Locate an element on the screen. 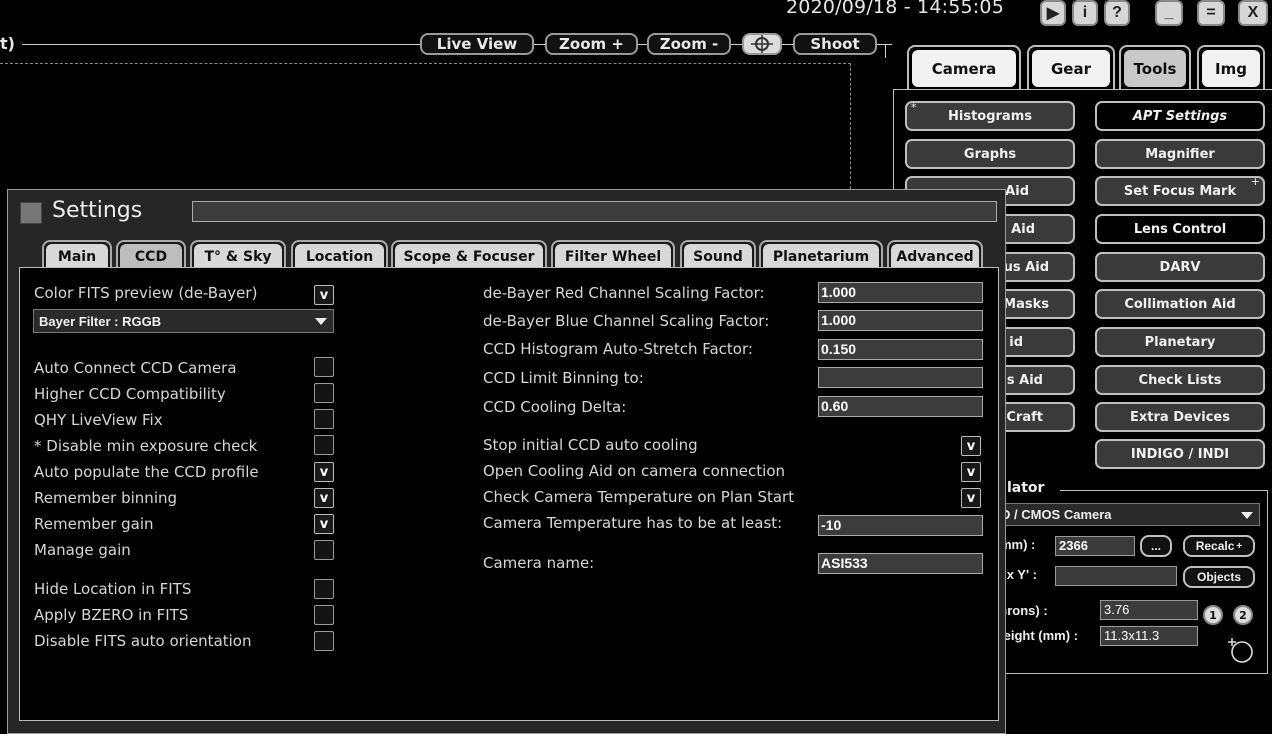 This screenshot has width=1272, height=734. rotate-icon is located at coordinates (1242, 652).